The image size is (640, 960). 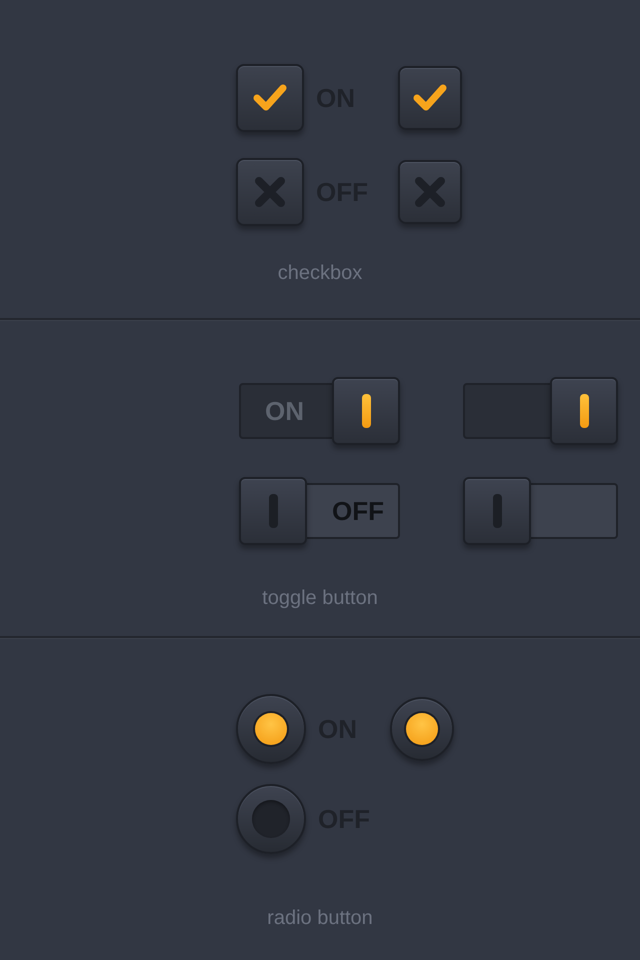 I want to click on section-caption: checkbox, so click(x=320, y=273).